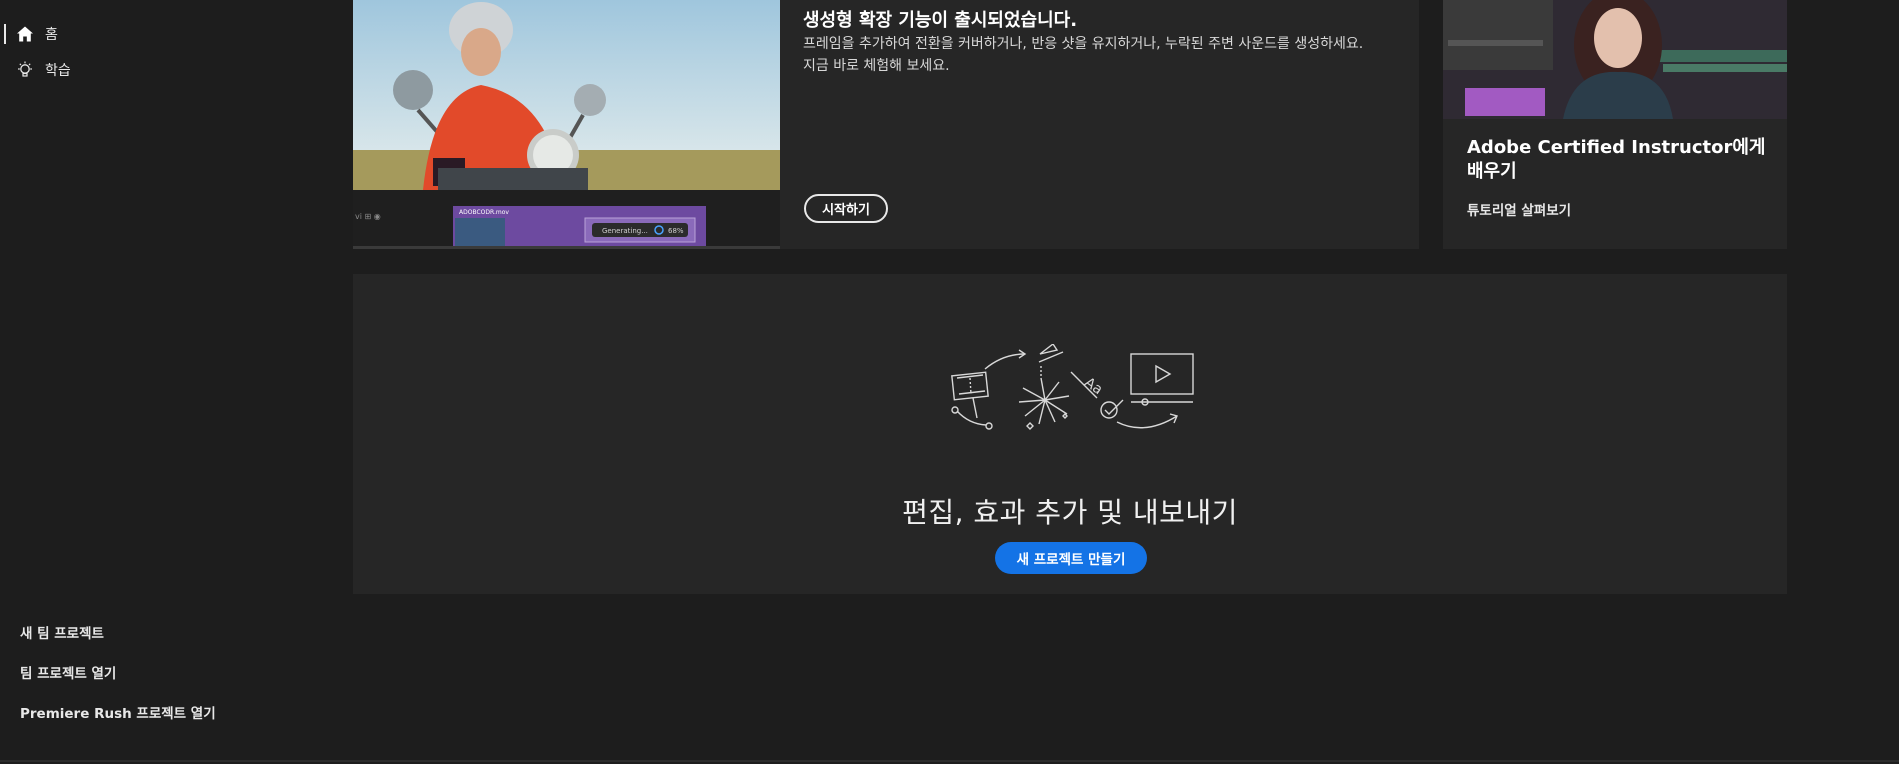 The height and width of the screenshot is (764, 1899). What do you see at coordinates (58, 71) in the screenshot?
I see `sidebar-item-label: 학습` at bounding box center [58, 71].